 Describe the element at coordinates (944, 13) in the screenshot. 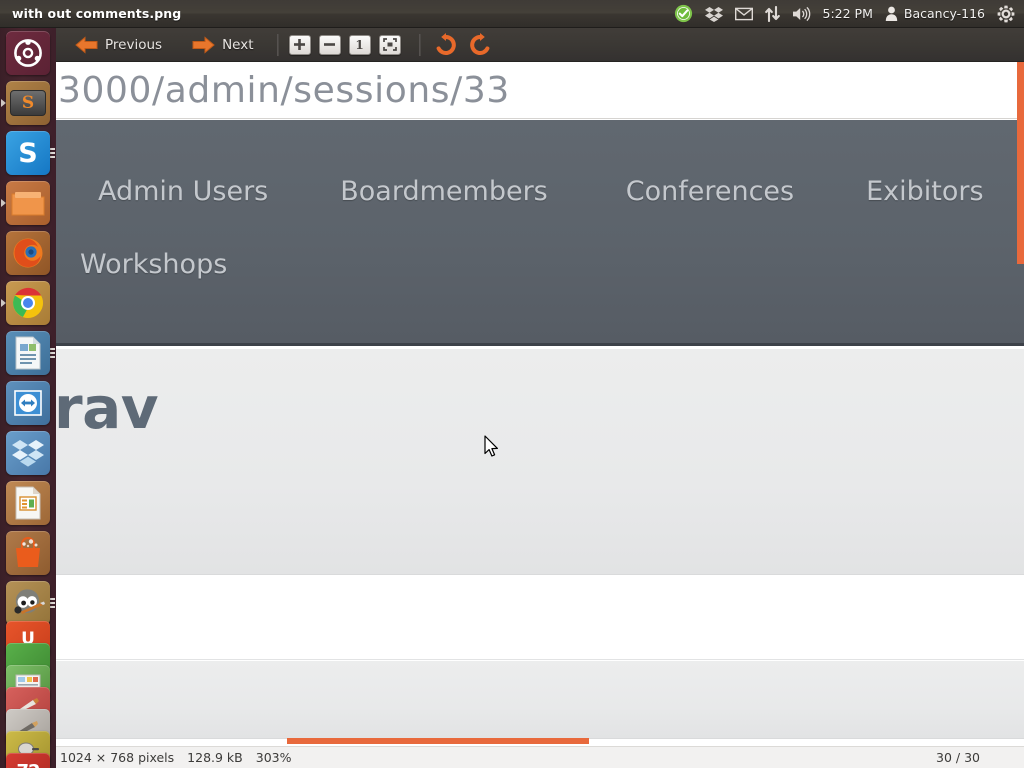

I see `username-label: Bacancy-116` at that location.